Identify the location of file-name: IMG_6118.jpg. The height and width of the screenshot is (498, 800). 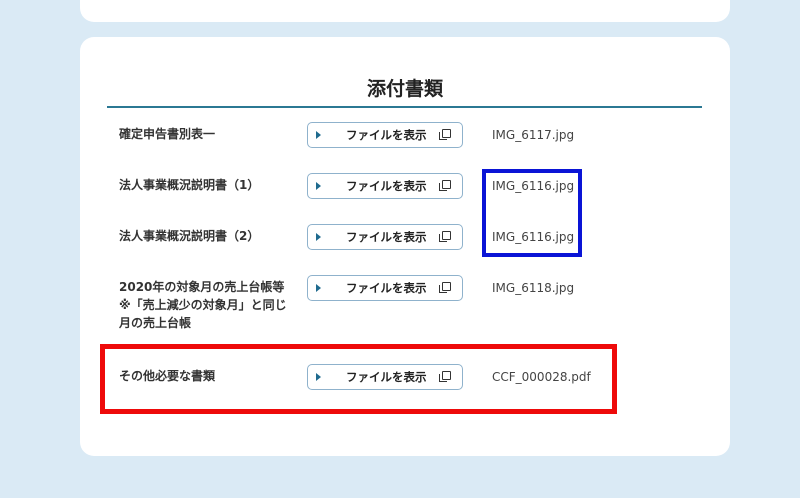
(533, 288).